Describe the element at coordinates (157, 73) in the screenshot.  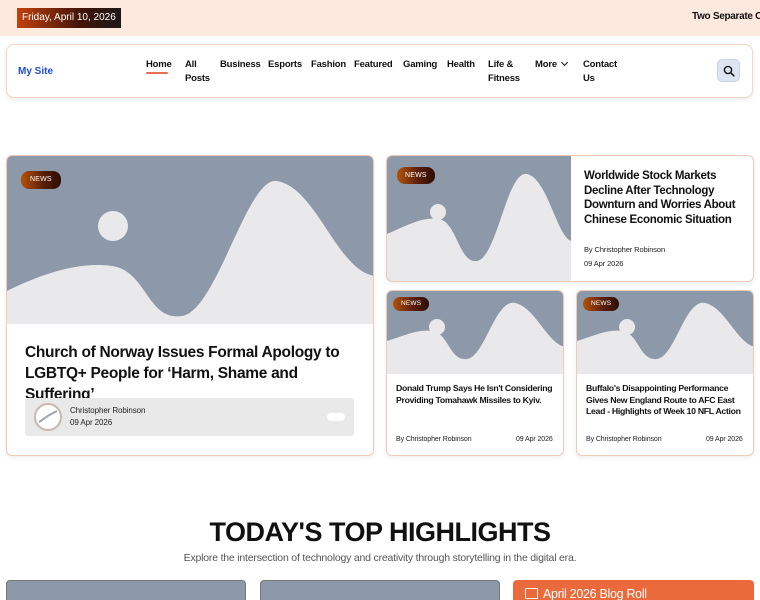
I see `nav-active-indicator` at that location.